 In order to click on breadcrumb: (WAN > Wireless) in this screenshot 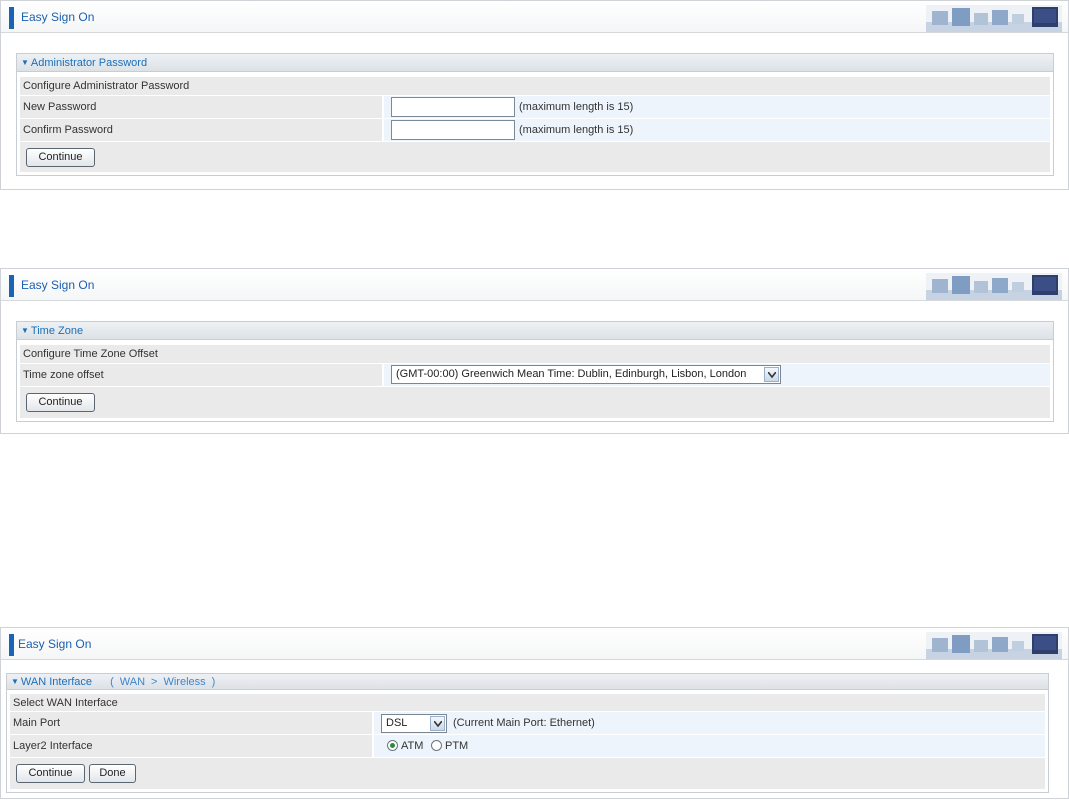, I will do `click(163, 682)`.